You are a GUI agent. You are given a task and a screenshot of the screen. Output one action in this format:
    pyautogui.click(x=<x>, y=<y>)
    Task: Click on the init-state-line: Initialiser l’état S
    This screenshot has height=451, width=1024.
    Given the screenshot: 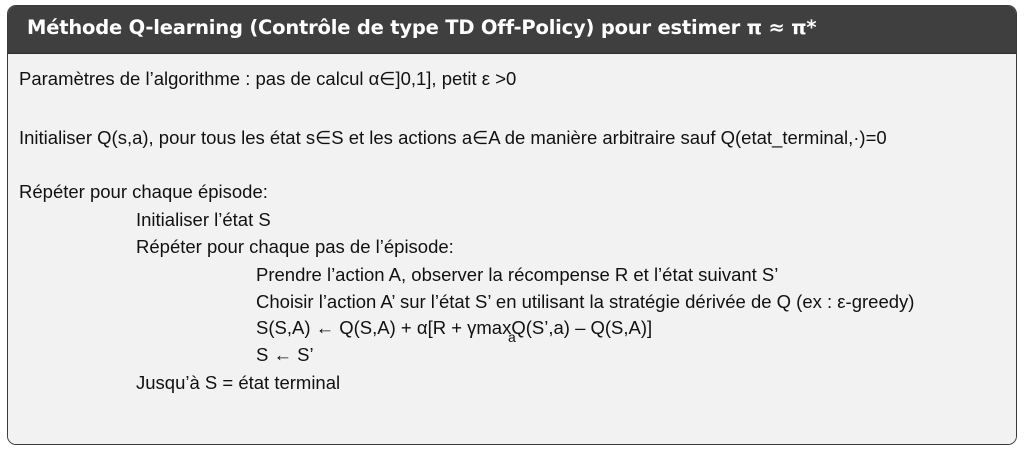 What is the action you would take?
    pyautogui.click(x=203, y=219)
    